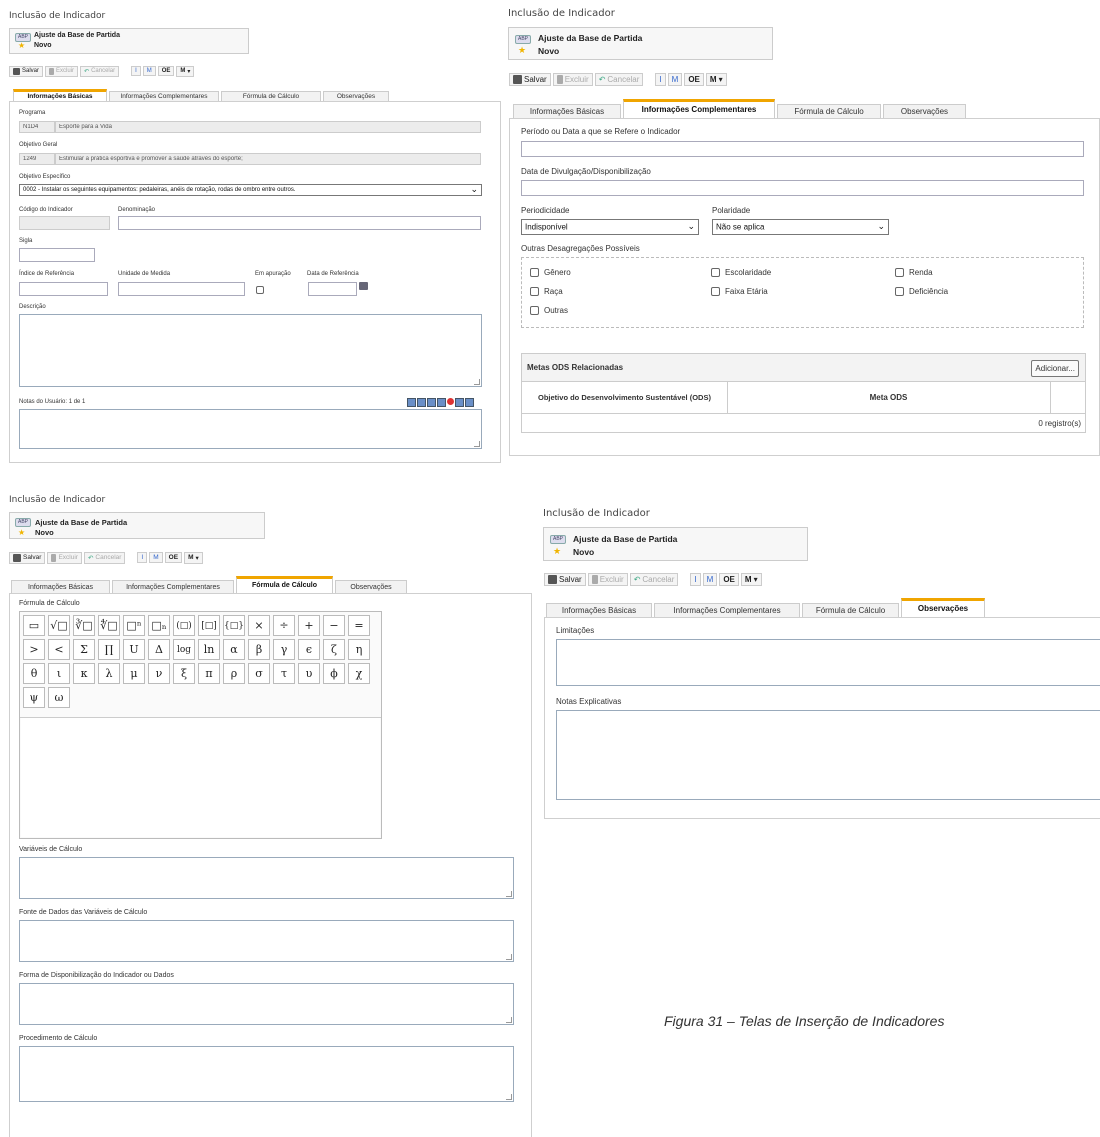  Describe the element at coordinates (459, 402) in the screenshot. I see `next-page-icon` at that location.